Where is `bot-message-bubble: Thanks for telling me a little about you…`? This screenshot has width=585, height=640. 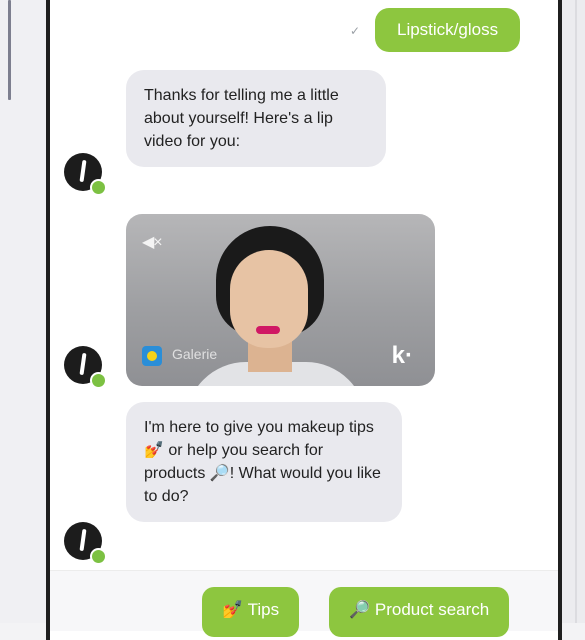 bot-message-bubble: Thanks for telling me a little about you… is located at coordinates (256, 118).